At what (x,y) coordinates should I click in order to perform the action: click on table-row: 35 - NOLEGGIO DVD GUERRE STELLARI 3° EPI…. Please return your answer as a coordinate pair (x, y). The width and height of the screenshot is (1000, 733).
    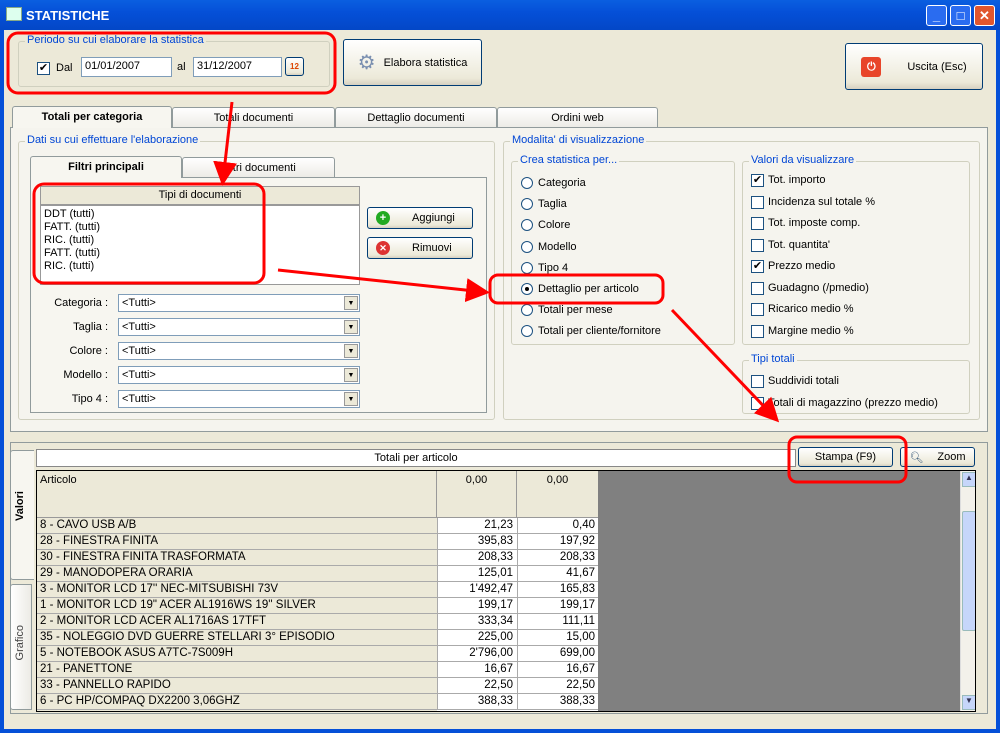
    Looking at the image, I should click on (317, 638).